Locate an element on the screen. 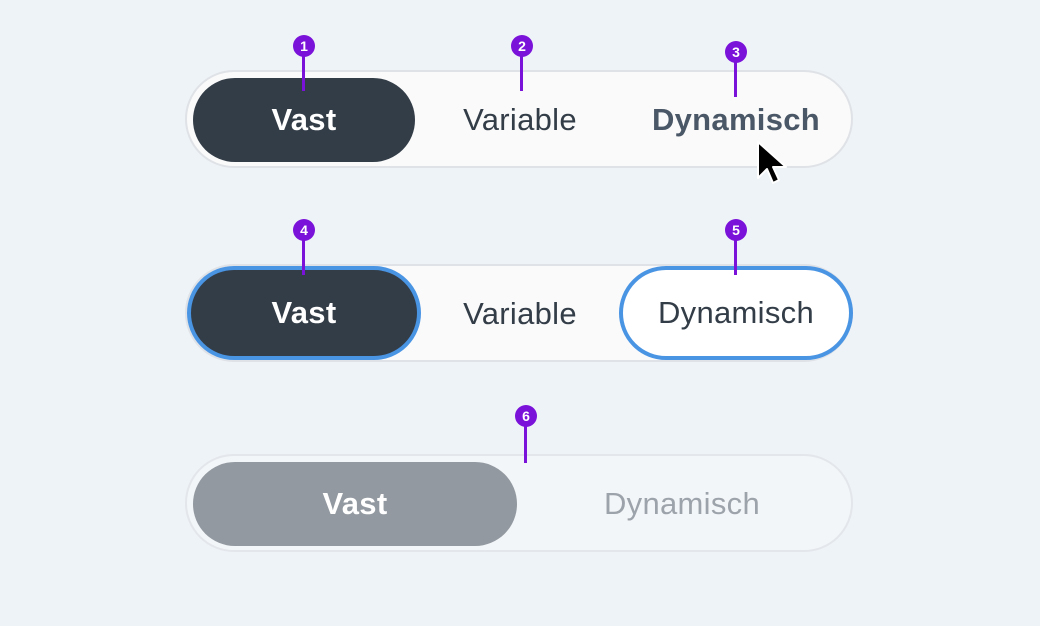 Image resolution: width=1040 pixels, height=626 pixels. marker-number: 4 is located at coordinates (304, 230).